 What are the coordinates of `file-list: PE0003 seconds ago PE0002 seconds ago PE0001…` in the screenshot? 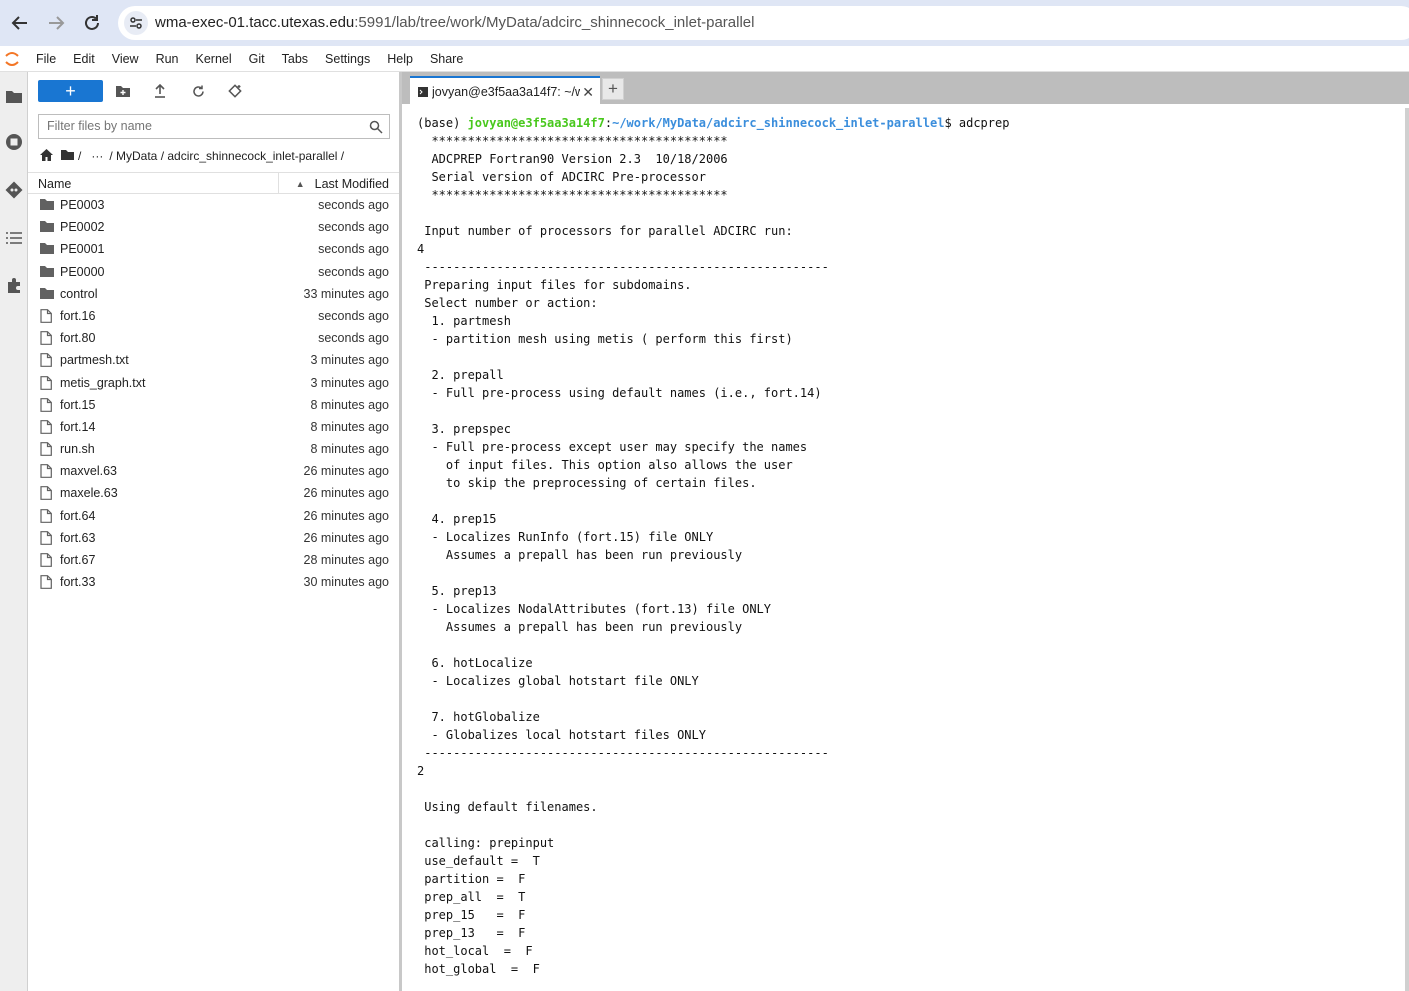 It's located at (213, 393).